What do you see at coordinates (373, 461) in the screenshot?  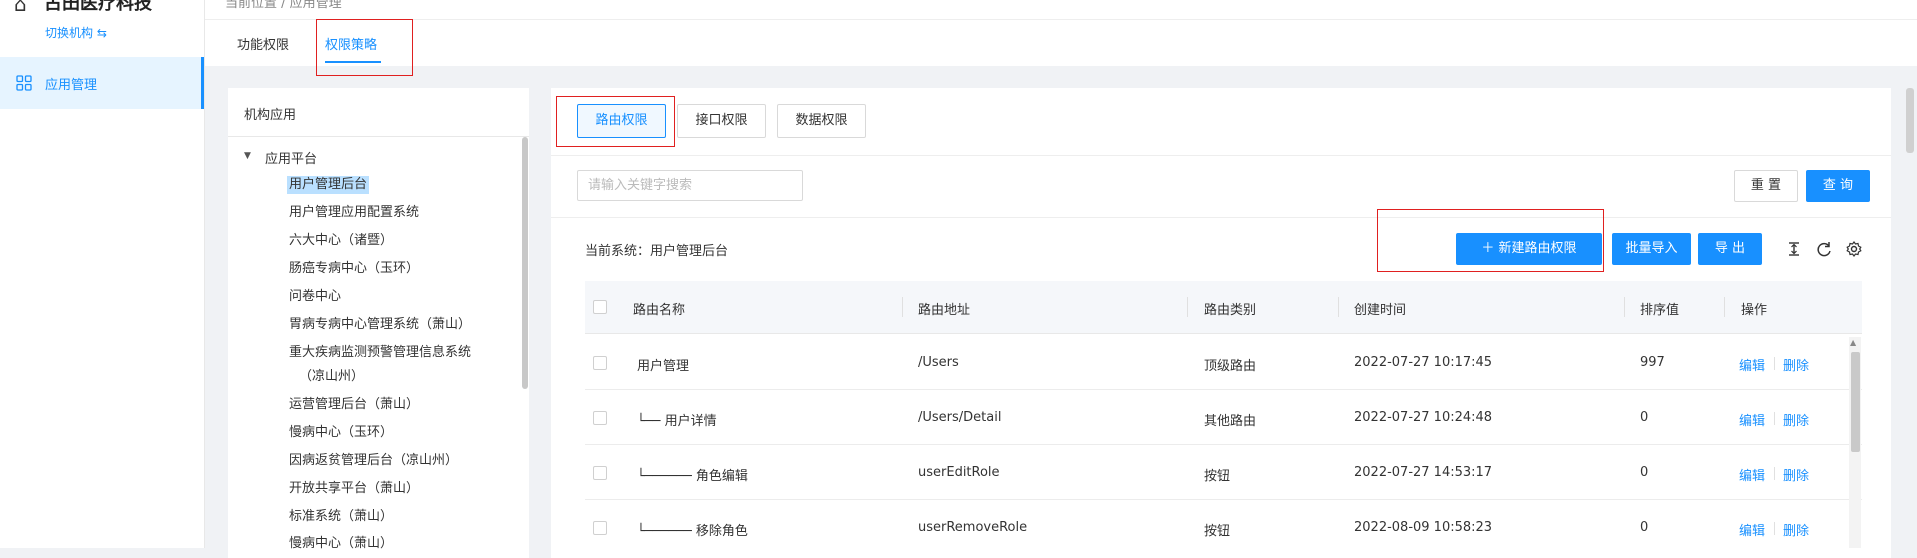 I see `tree-node: 因病返贫管理后台（凉山州）` at bounding box center [373, 461].